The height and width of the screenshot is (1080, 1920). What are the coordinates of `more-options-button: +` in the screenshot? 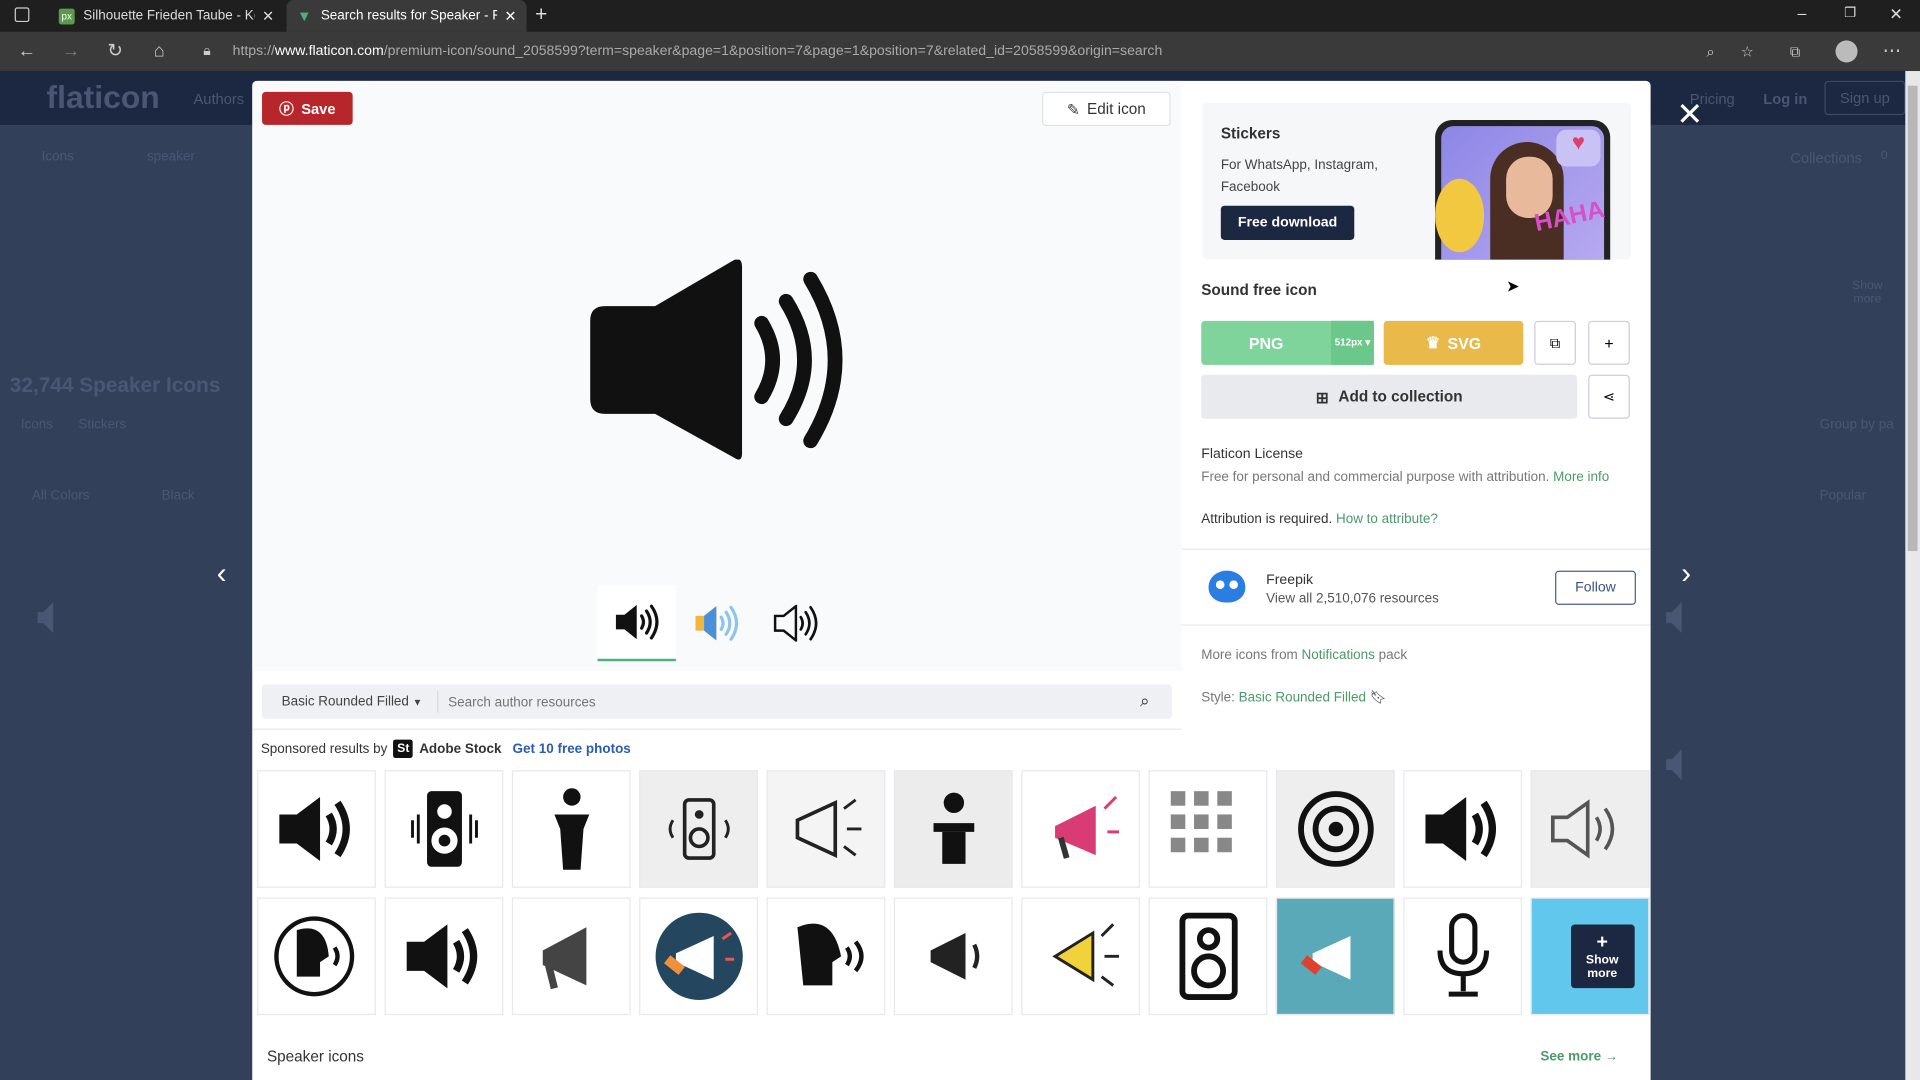 It's located at (1609, 342).